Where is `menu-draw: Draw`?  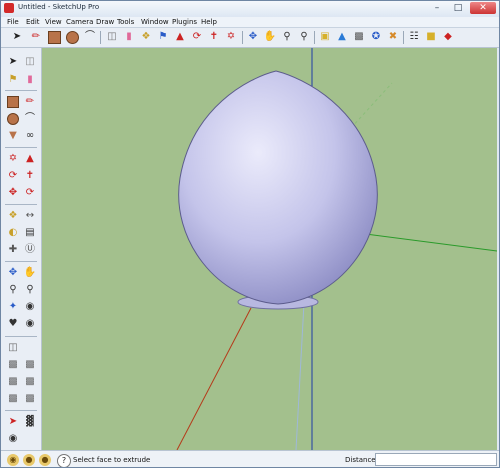 menu-draw: Draw is located at coordinates (105, 22).